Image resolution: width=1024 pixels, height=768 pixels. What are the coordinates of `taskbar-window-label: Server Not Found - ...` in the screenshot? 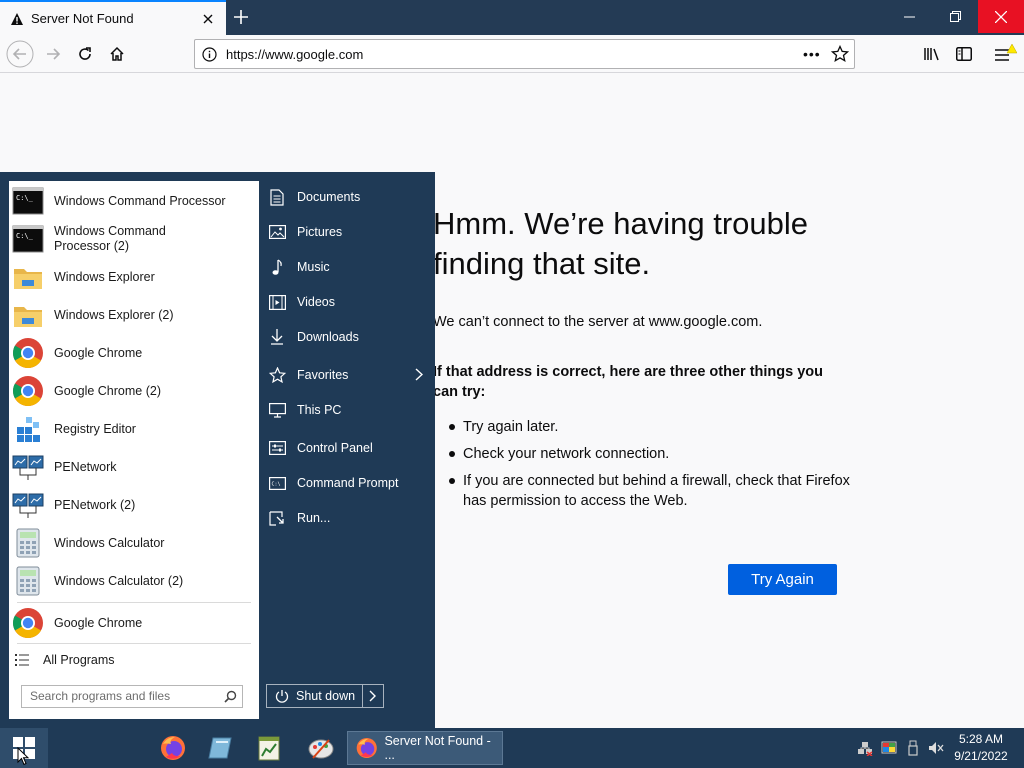 It's located at (437, 748).